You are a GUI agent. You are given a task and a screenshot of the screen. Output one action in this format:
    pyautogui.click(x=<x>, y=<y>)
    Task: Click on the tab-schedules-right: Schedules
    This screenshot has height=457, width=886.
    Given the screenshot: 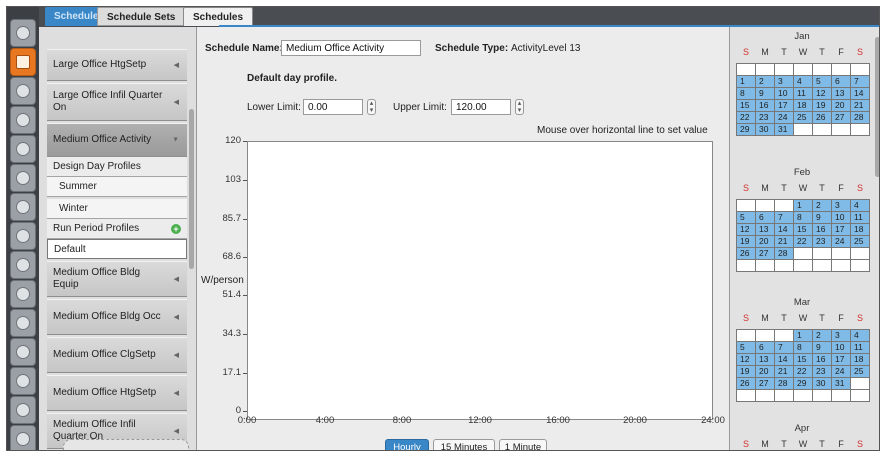 What is the action you would take?
    pyautogui.click(x=218, y=16)
    